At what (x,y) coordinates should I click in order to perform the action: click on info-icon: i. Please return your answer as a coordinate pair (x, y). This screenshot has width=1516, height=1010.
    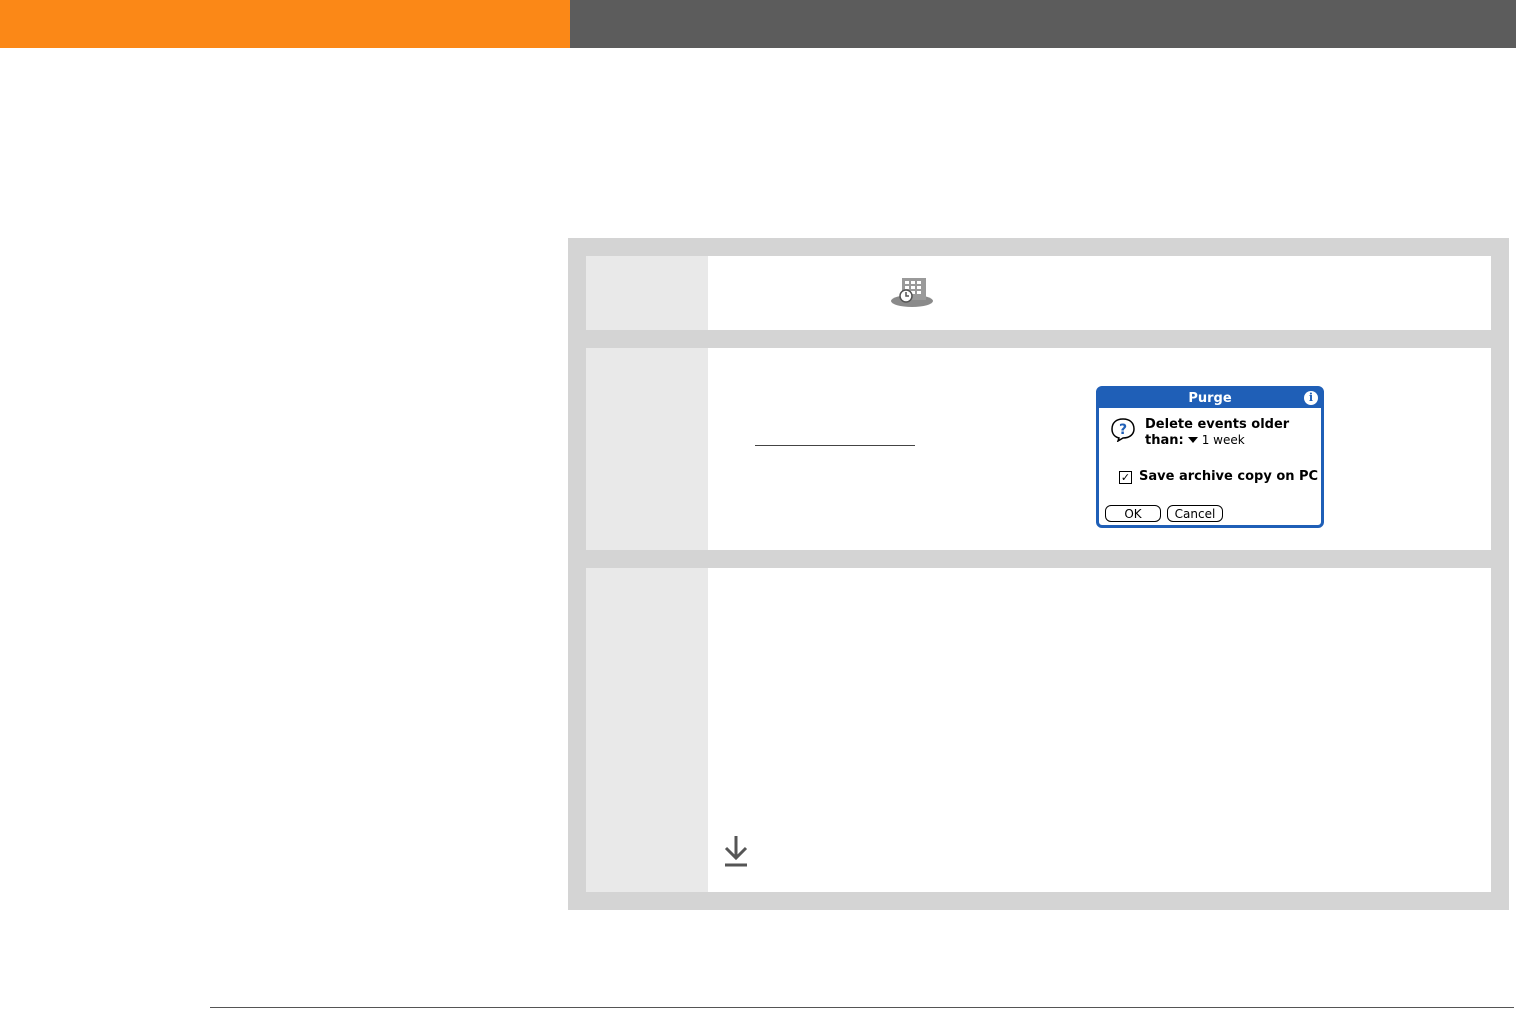
    Looking at the image, I should click on (1311, 398).